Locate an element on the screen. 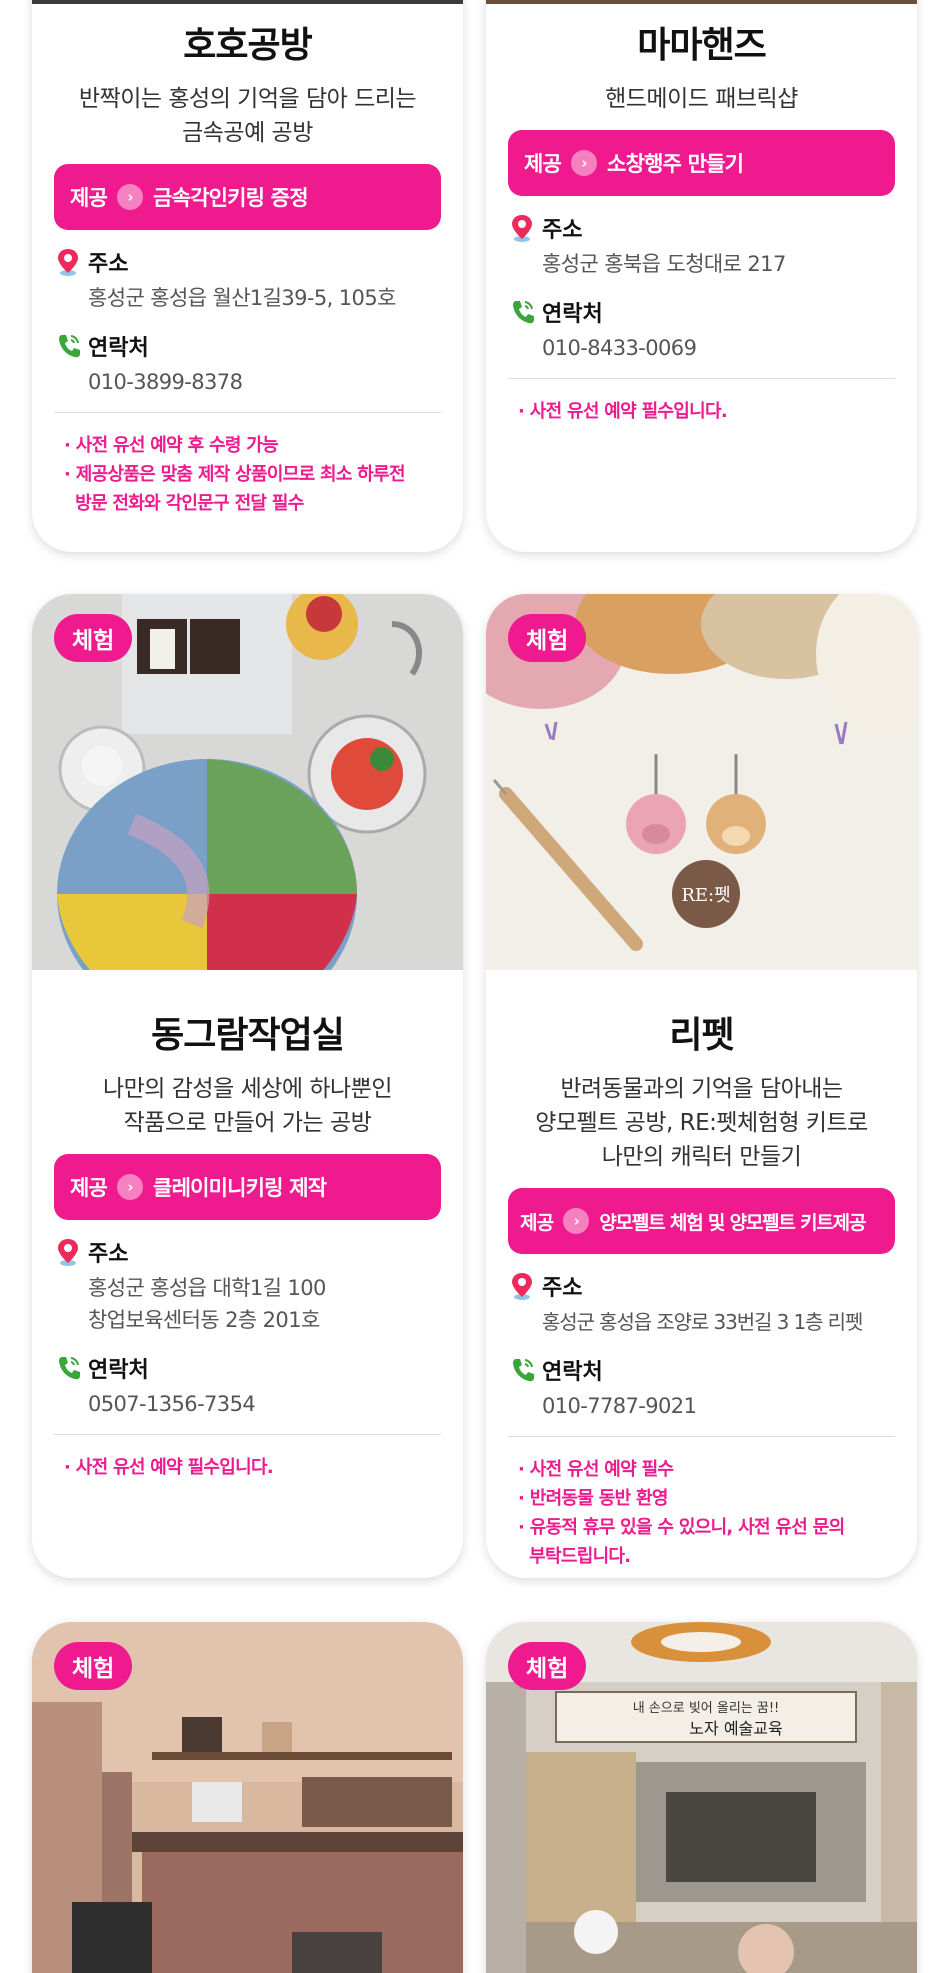  offer-banner: 제공 › 소창행주 만들기 is located at coordinates (701, 163).